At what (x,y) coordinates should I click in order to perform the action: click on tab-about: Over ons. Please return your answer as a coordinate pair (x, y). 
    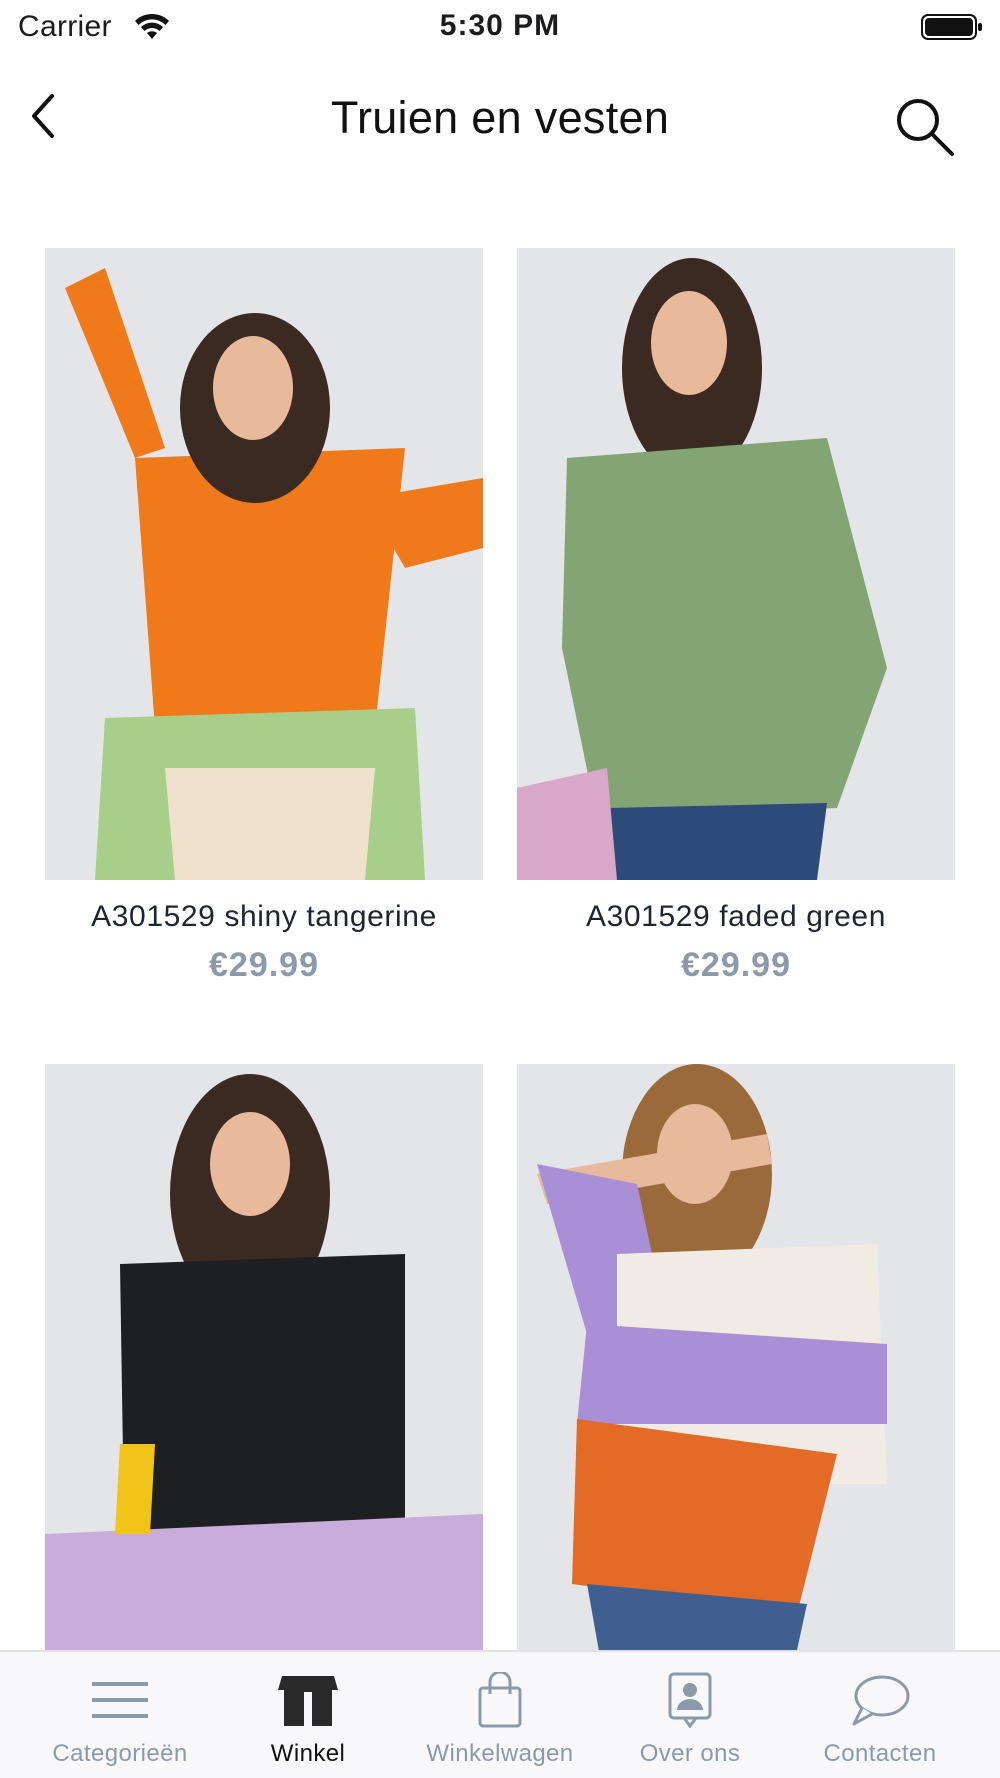
    Looking at the image, I should click on (690, 1715).